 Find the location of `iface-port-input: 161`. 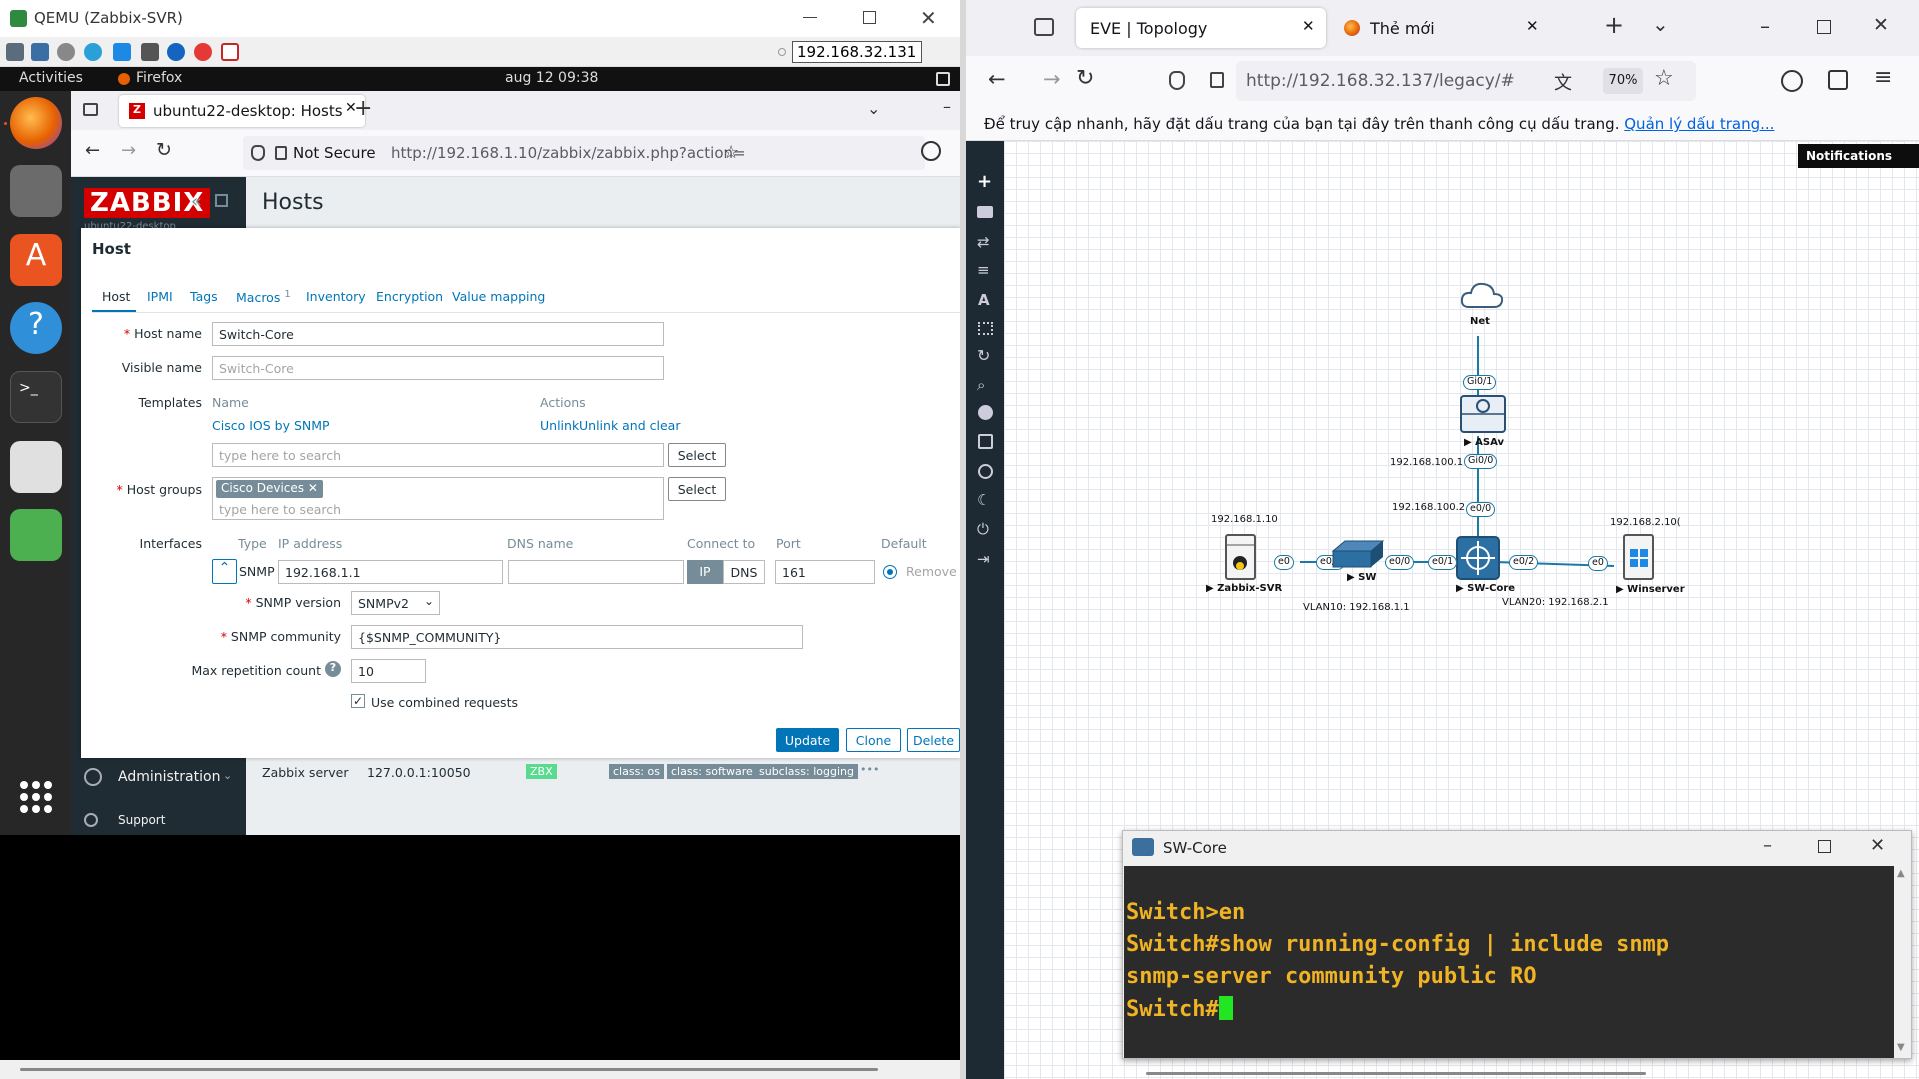

iface-port-input: 161 is located at coordinates (825, 572).